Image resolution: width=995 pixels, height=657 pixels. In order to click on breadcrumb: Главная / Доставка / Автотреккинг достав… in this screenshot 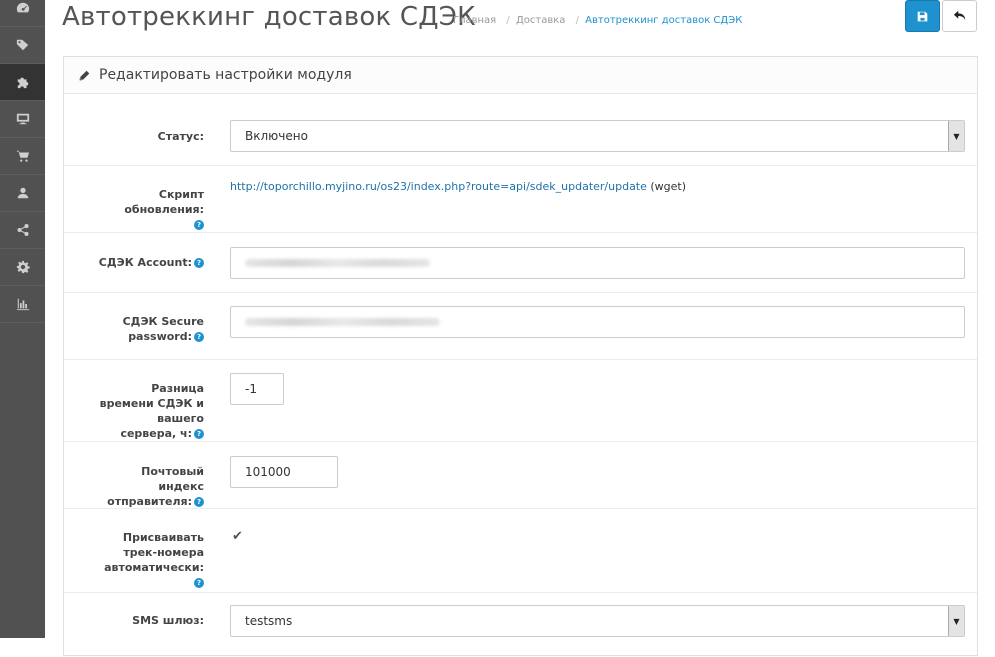, I will do `click(597, 20)`.